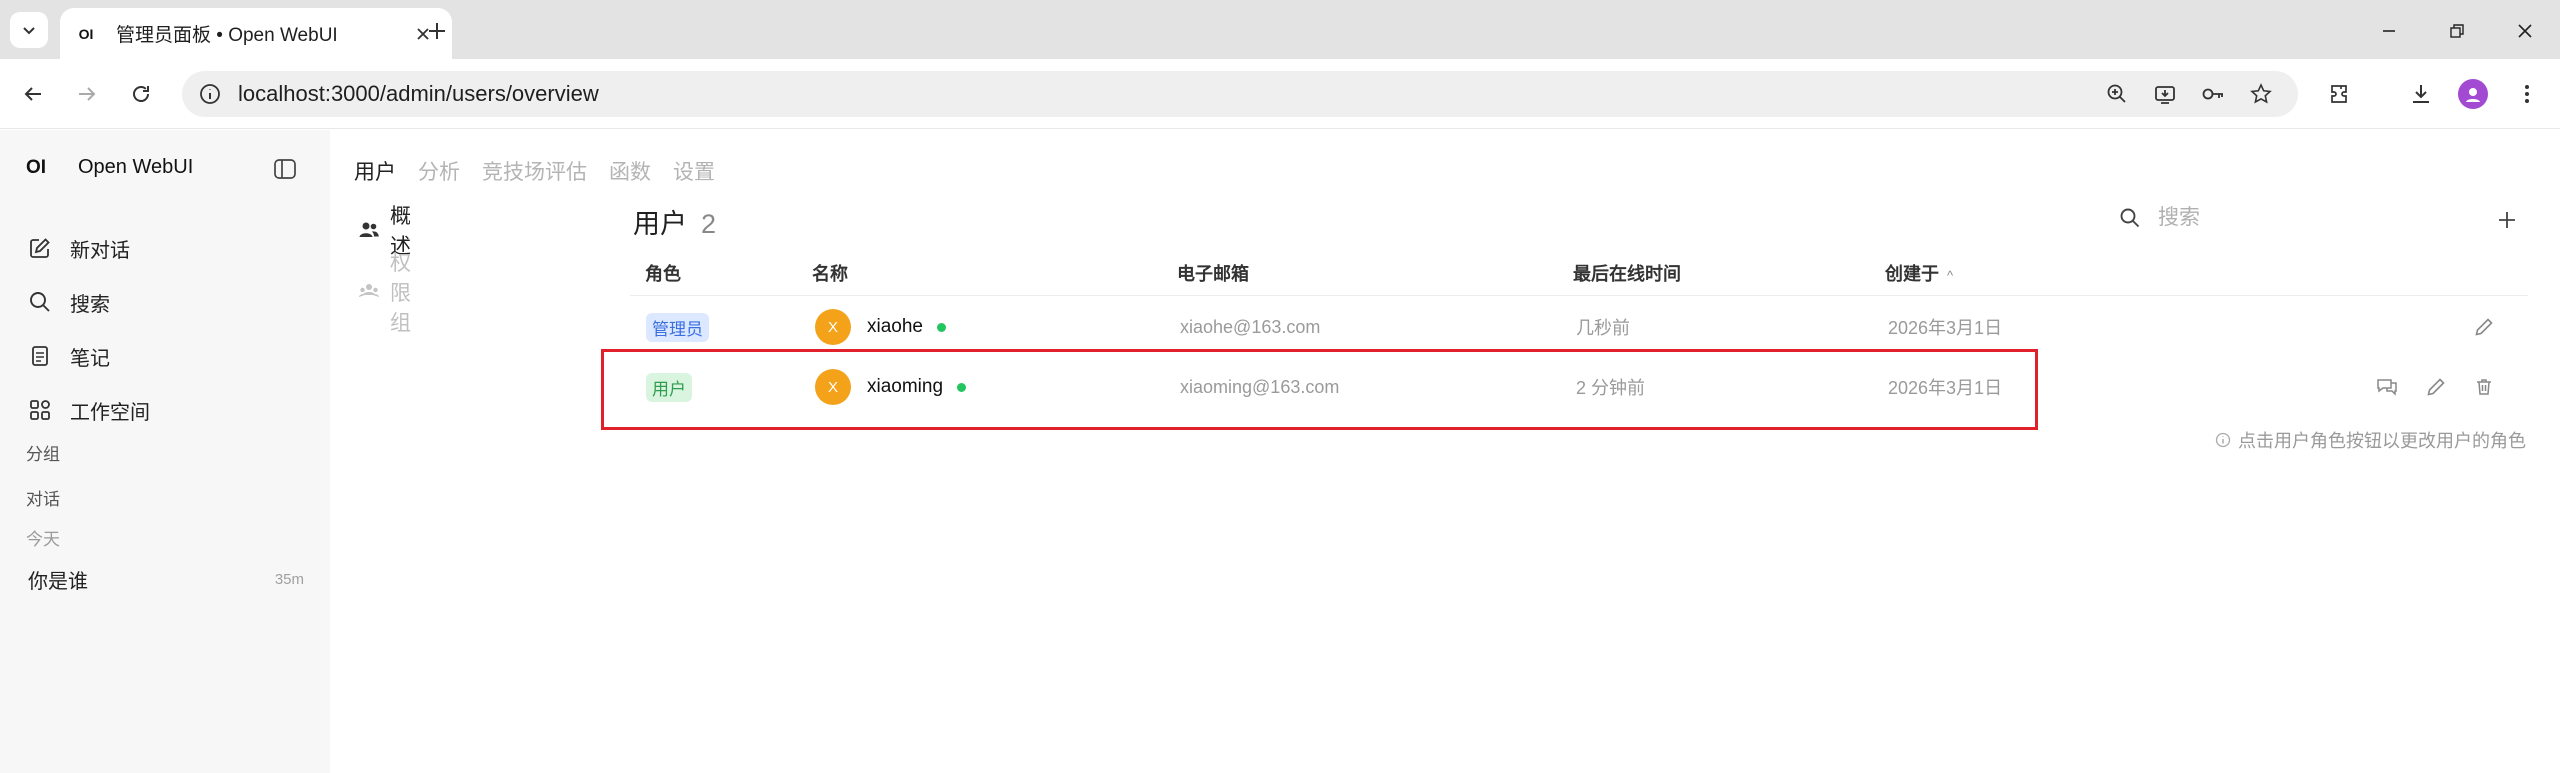 The height and width of the screenshot is (773, 2560). I want to click on tab-functions: 函数, so click(630, 171).